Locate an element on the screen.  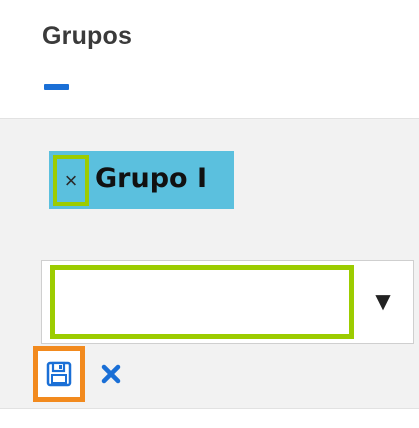
minus-icon is located at coordinates (56, 87).